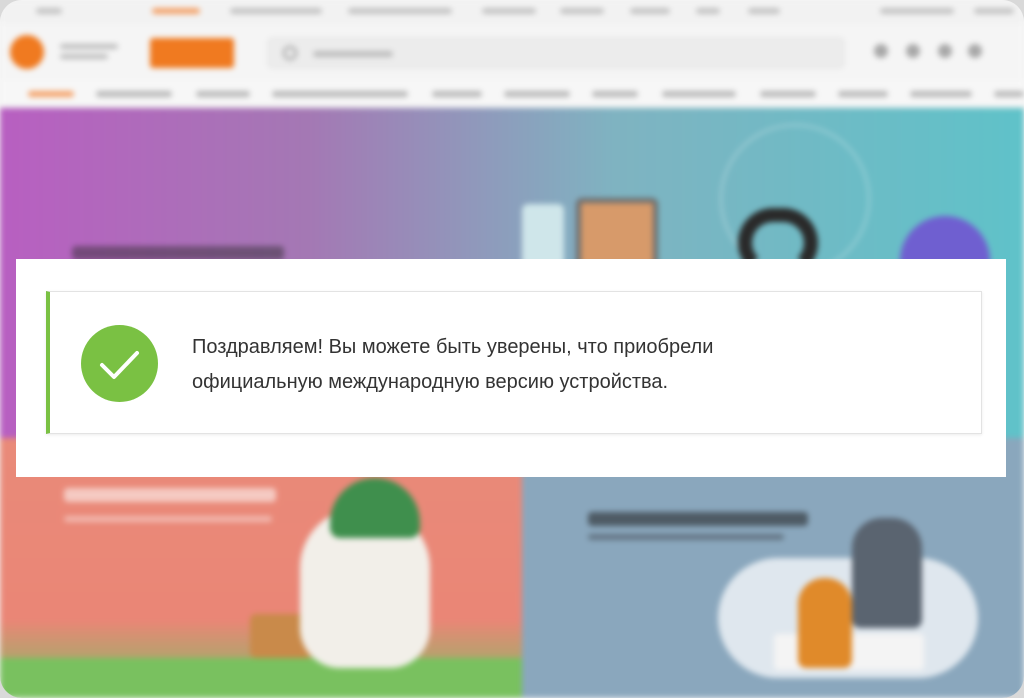 This screenshot has width=1024, height=698. What do you see at coordinates (261, 678) in the screenshot?
I see `decorative-grass` at bounding box center [261, 678].